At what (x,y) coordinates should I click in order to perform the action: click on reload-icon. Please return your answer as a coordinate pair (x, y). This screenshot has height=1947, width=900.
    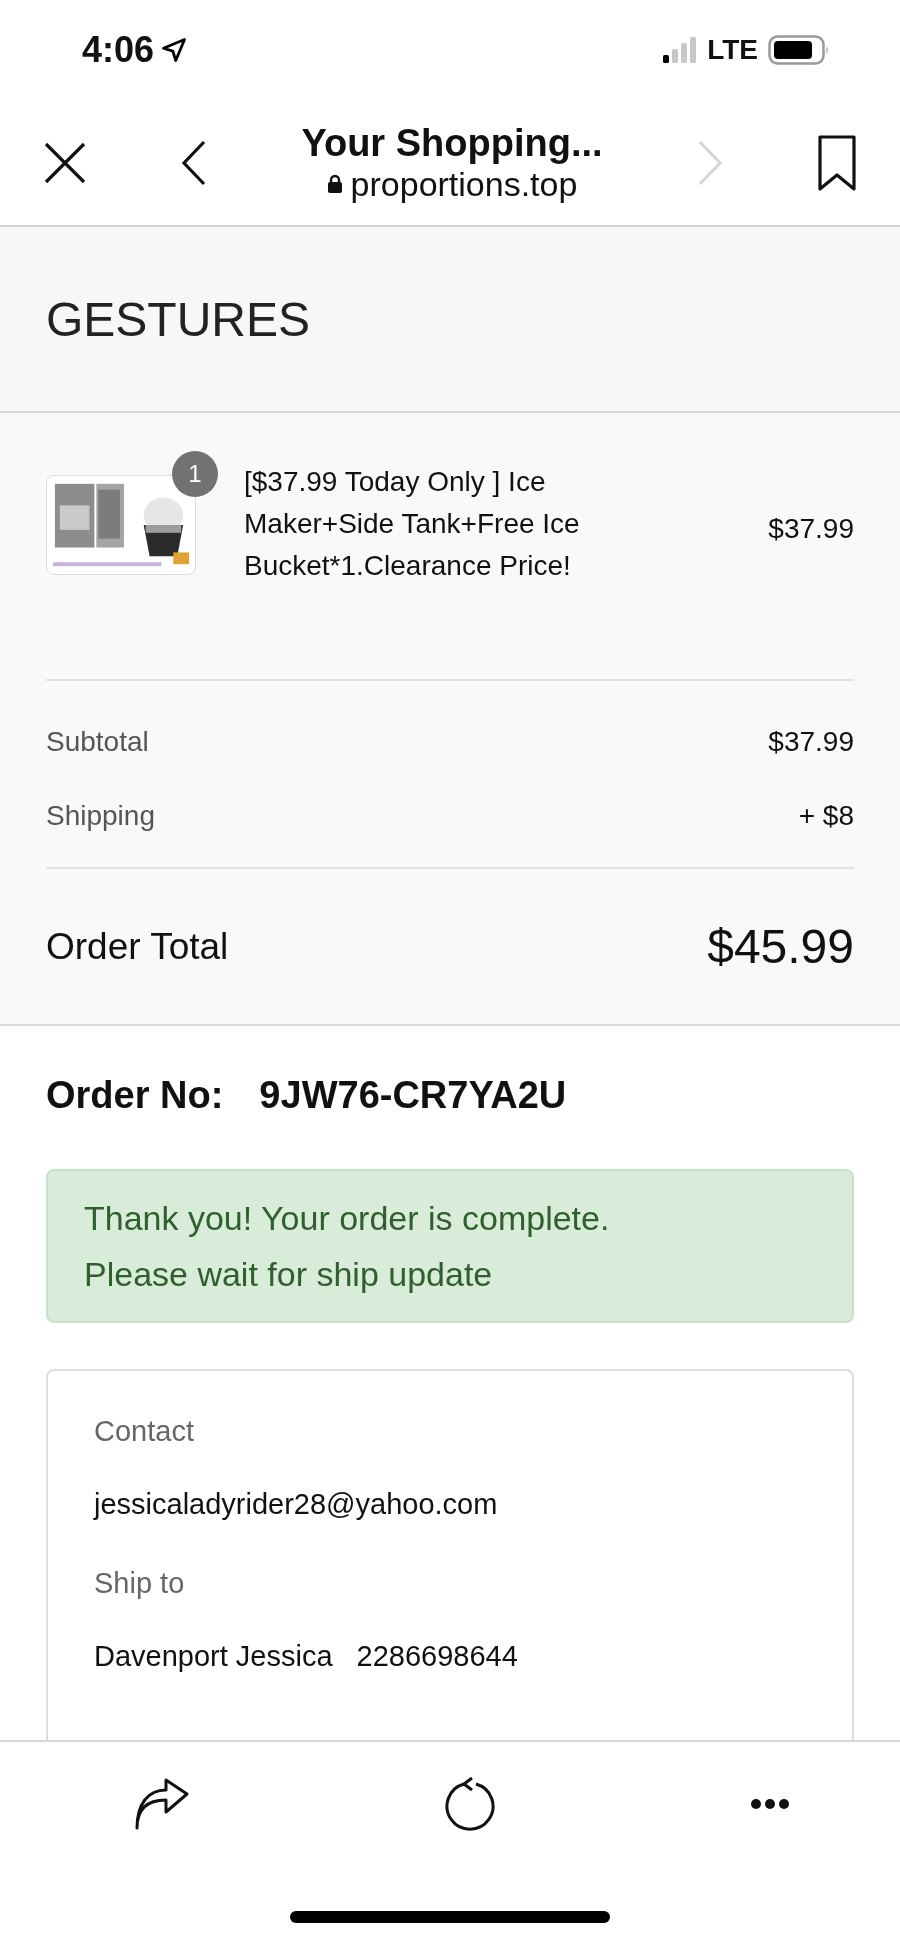
    Looking at the image, I should click on (470, 1804).